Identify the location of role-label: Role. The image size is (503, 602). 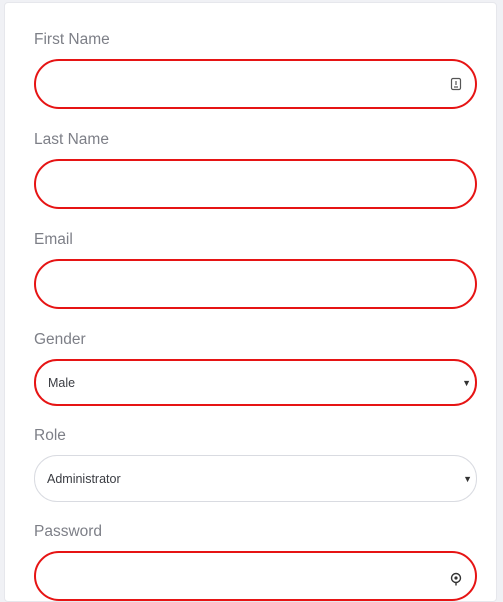
(50, 435).